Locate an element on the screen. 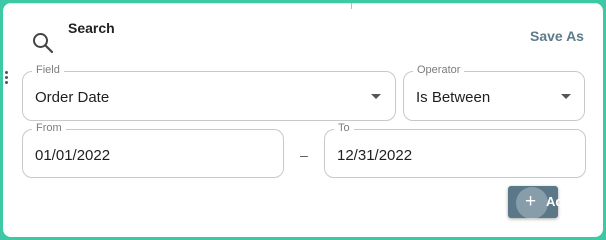 Image resolution: width=606 pixels, height=240 pixels. from-date-input: From 01/01/2022 is located at coordinates (153, 149).